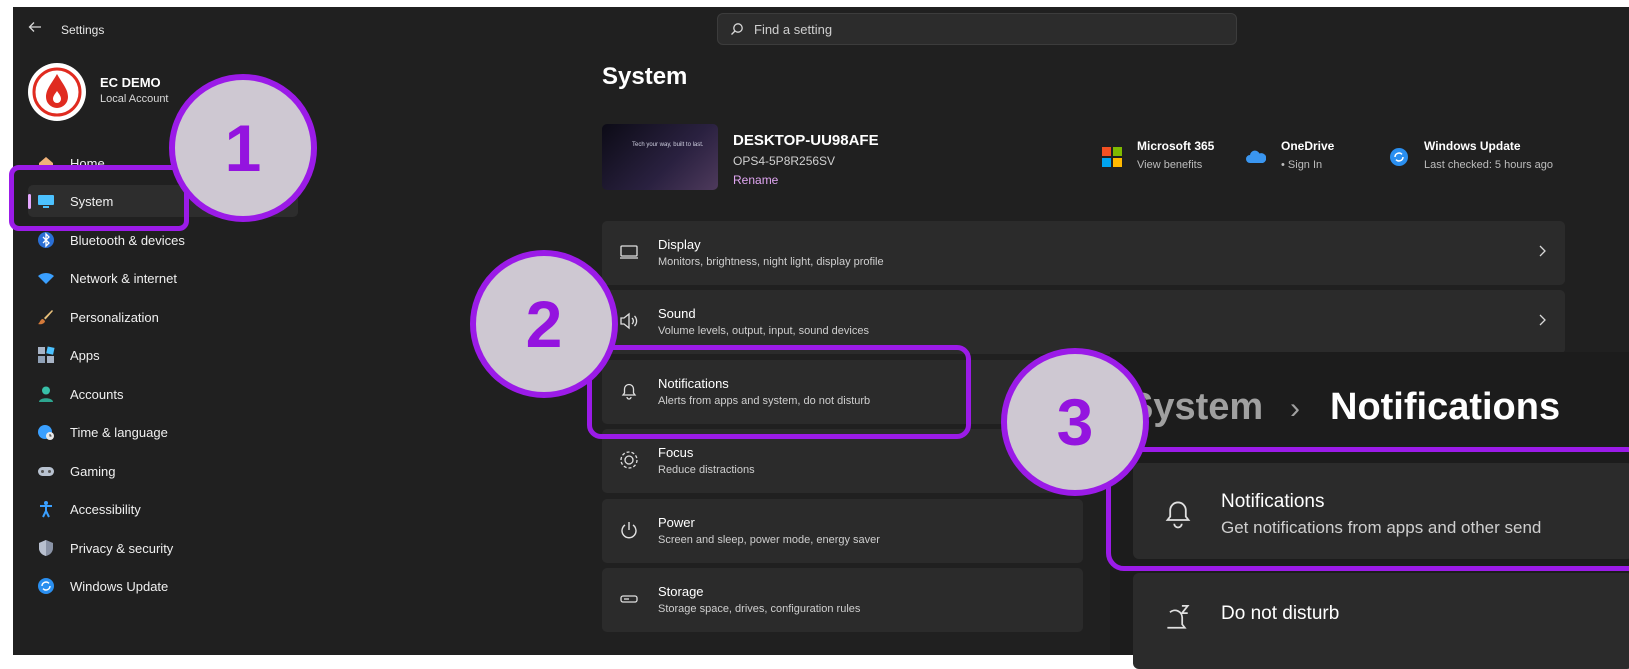 Image resolution: width=1629 pixels, height=669 pixels. Describe the element at coordinates (119, 586) in the screenshot. I see `sidebar-item-label: Windows Update` at that location.